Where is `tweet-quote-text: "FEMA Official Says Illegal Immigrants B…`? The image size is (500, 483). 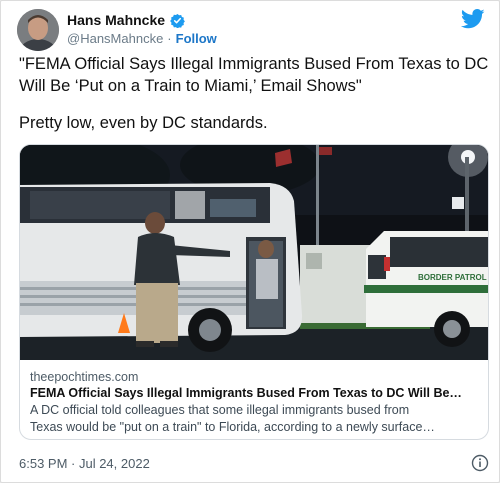
tweet-quote-text: "FEMA Official Says Illegal Immigrants B… is located at coordinates (254, 75).